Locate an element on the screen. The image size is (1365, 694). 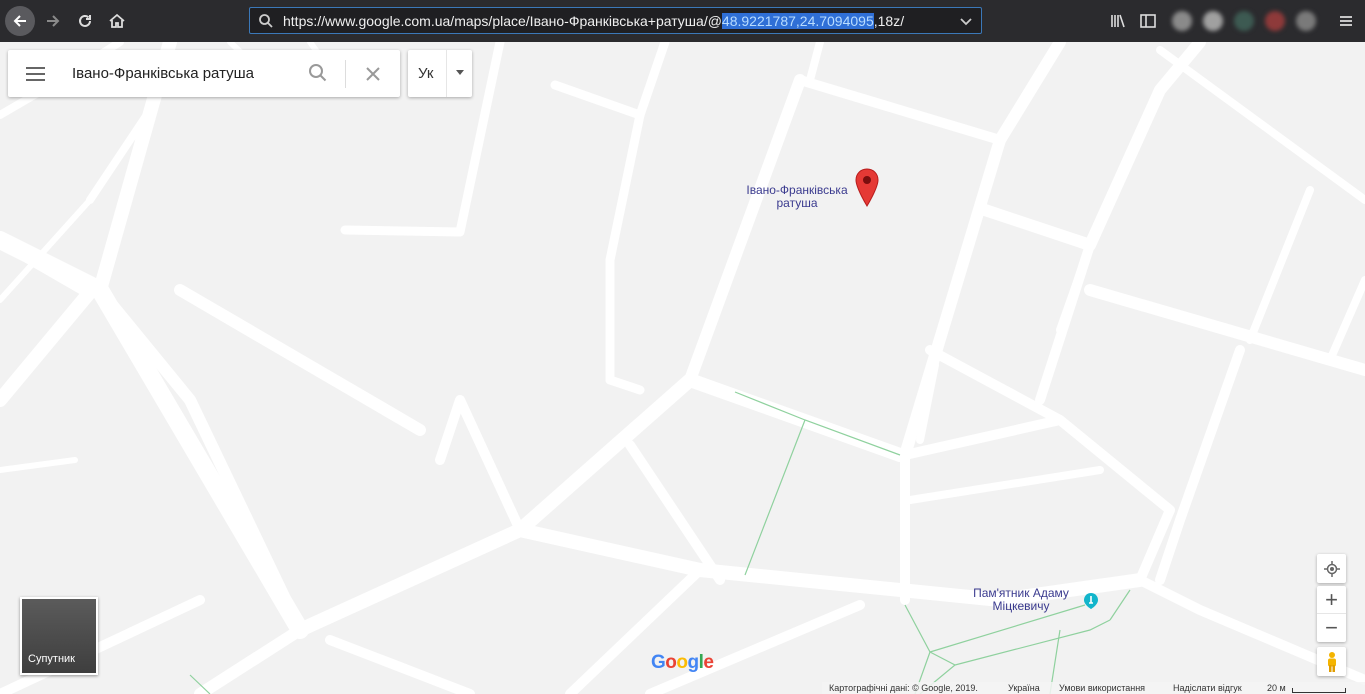
search-input: Івано-Франківська ратуша is located at coordinates (163, 73).